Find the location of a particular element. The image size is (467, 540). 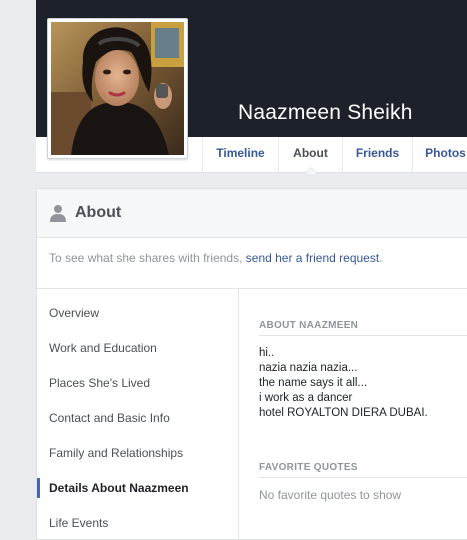

active-tab-arrow-icon is located at coordinates (310, 170).